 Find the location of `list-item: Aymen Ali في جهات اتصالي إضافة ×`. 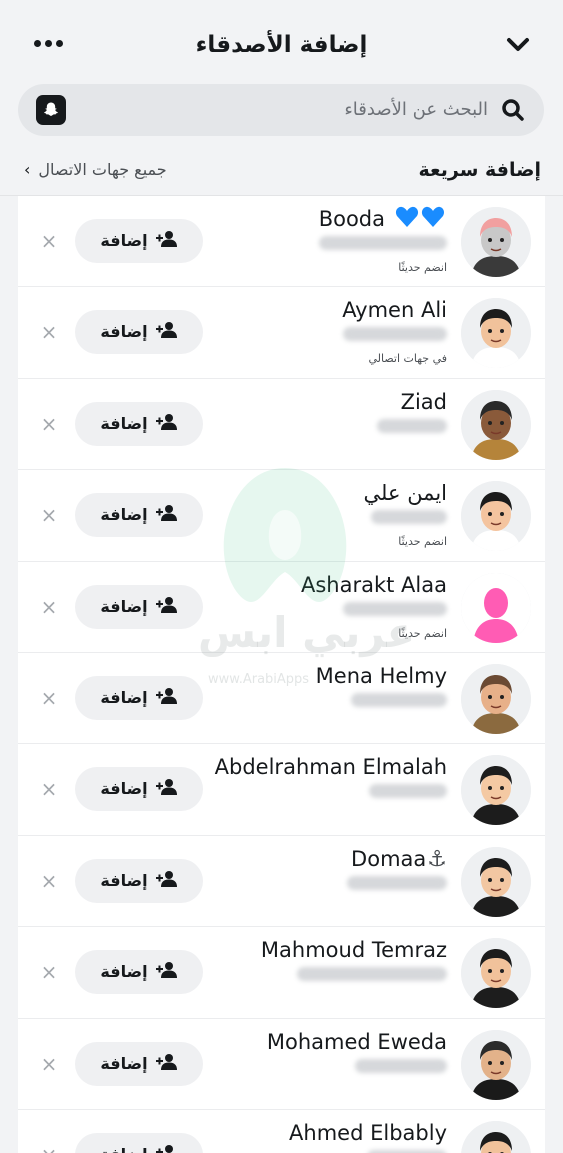

list-item: Aymen Ali في جهات اتصالي إضافة × is located at coordinates (281, 333).